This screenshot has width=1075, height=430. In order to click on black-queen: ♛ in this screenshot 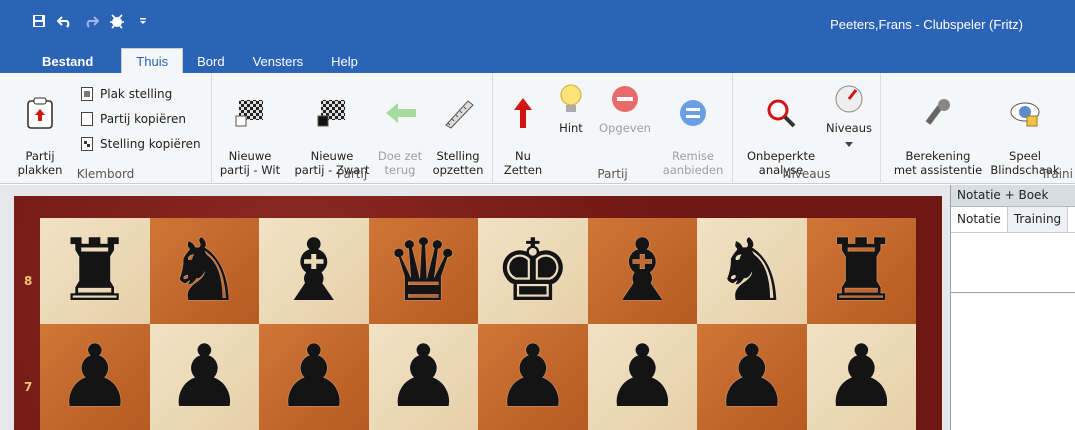, I will do `click(423, 271)`.